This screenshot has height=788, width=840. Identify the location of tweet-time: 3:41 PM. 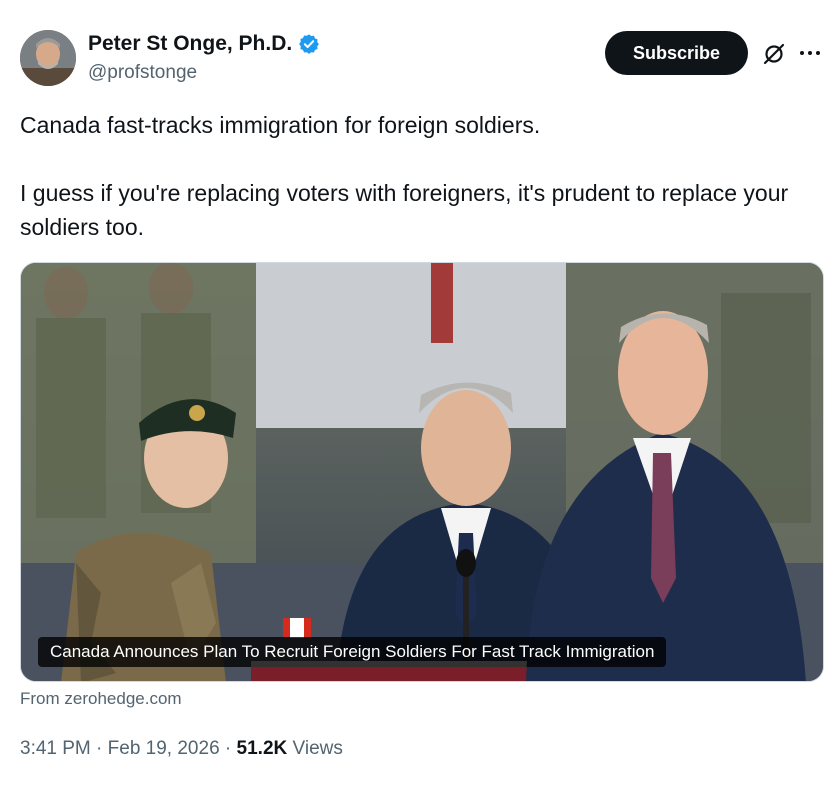
(55, 748).